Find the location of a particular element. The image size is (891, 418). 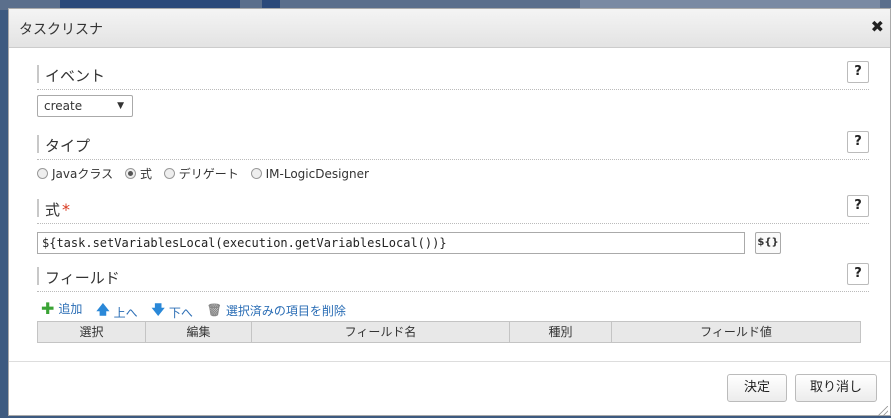

column-header-edit: 編集 is located at coordinates (199, 332).